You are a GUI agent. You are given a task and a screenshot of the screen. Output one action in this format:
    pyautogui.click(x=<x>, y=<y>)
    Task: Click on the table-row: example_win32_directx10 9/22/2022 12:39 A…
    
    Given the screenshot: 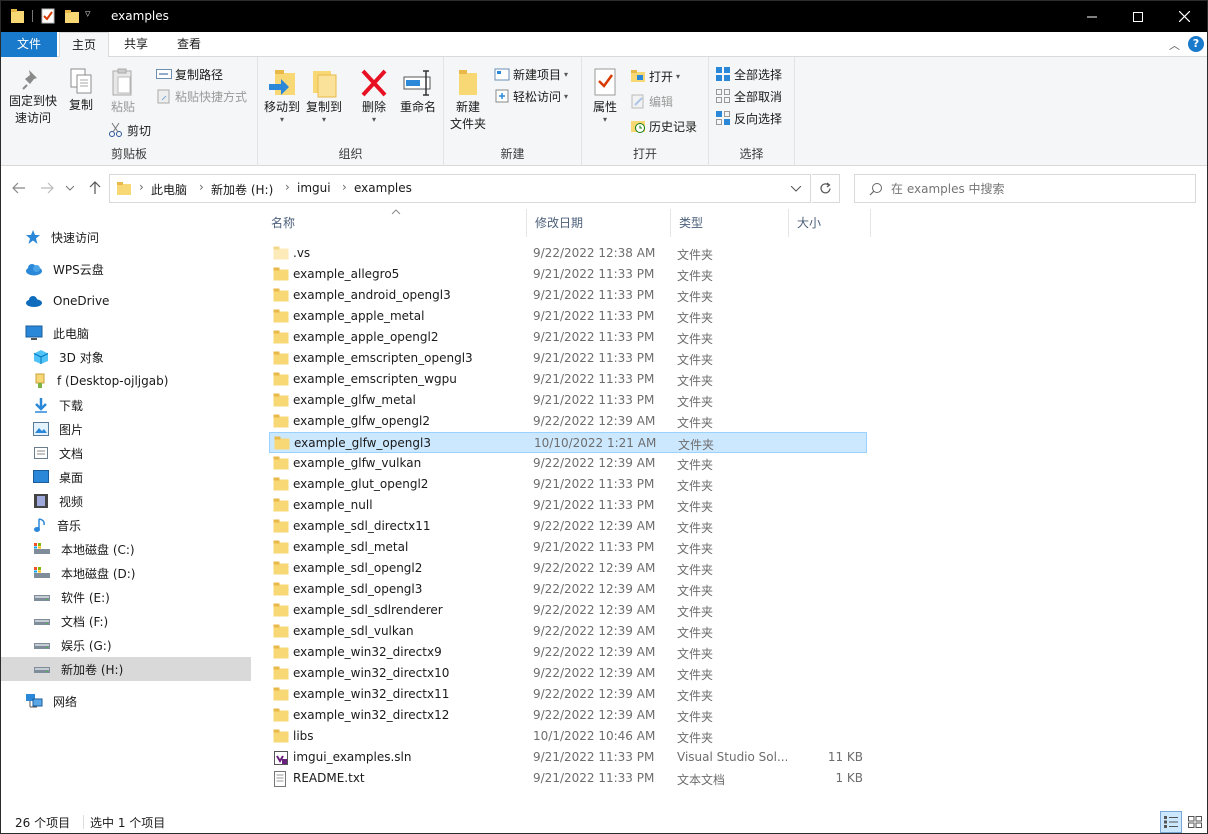 What is the action you would take?
    pyautogui.click(x=568, y=673)
    